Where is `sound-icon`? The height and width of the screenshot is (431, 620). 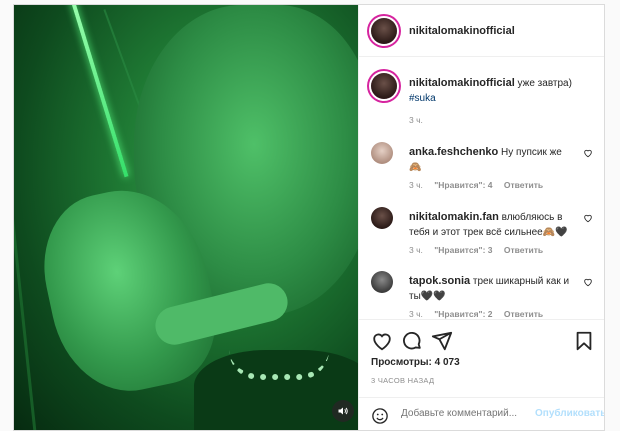
sound-icon is located at coordinates (343, 411).